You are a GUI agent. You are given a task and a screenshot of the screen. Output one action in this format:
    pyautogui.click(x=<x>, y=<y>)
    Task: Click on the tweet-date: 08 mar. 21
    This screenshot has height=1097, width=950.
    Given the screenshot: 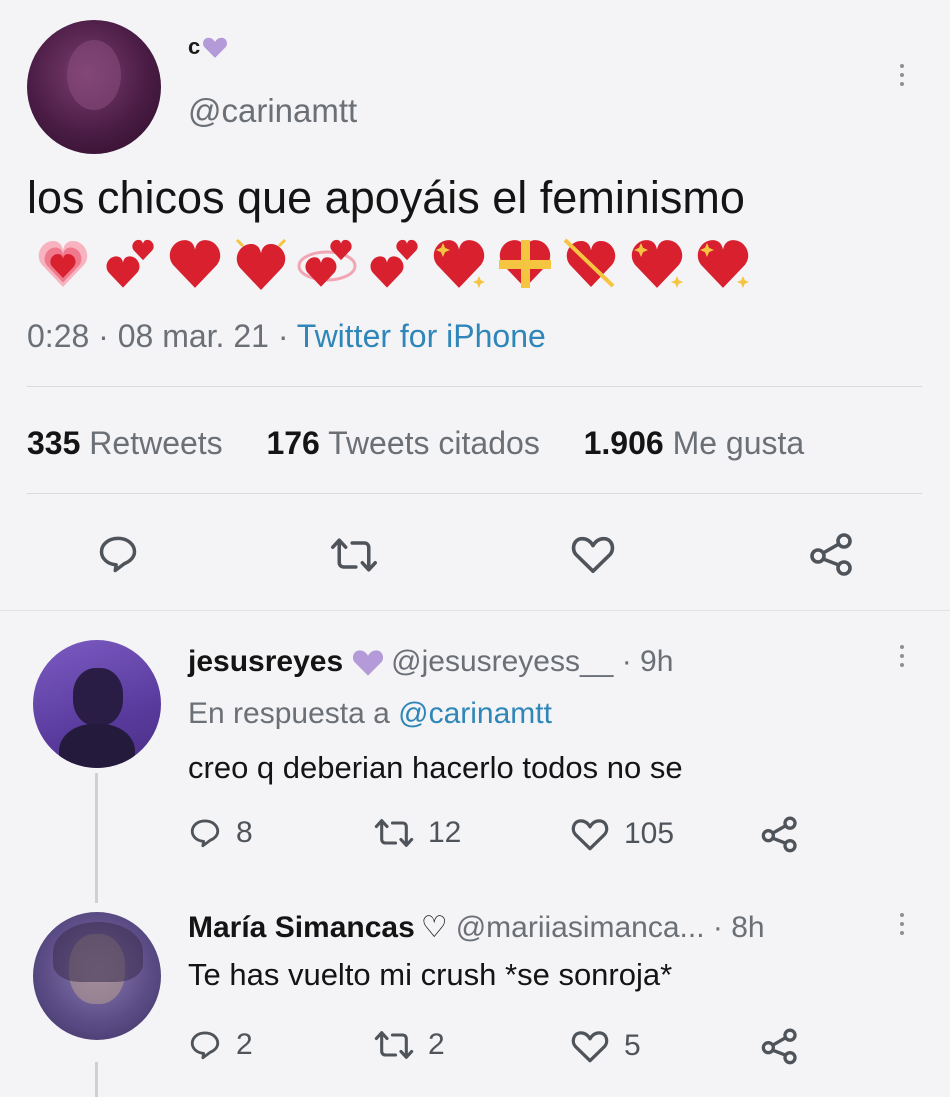 What is the action you would take?
    pyautogui.click(x=193, y=336)
    